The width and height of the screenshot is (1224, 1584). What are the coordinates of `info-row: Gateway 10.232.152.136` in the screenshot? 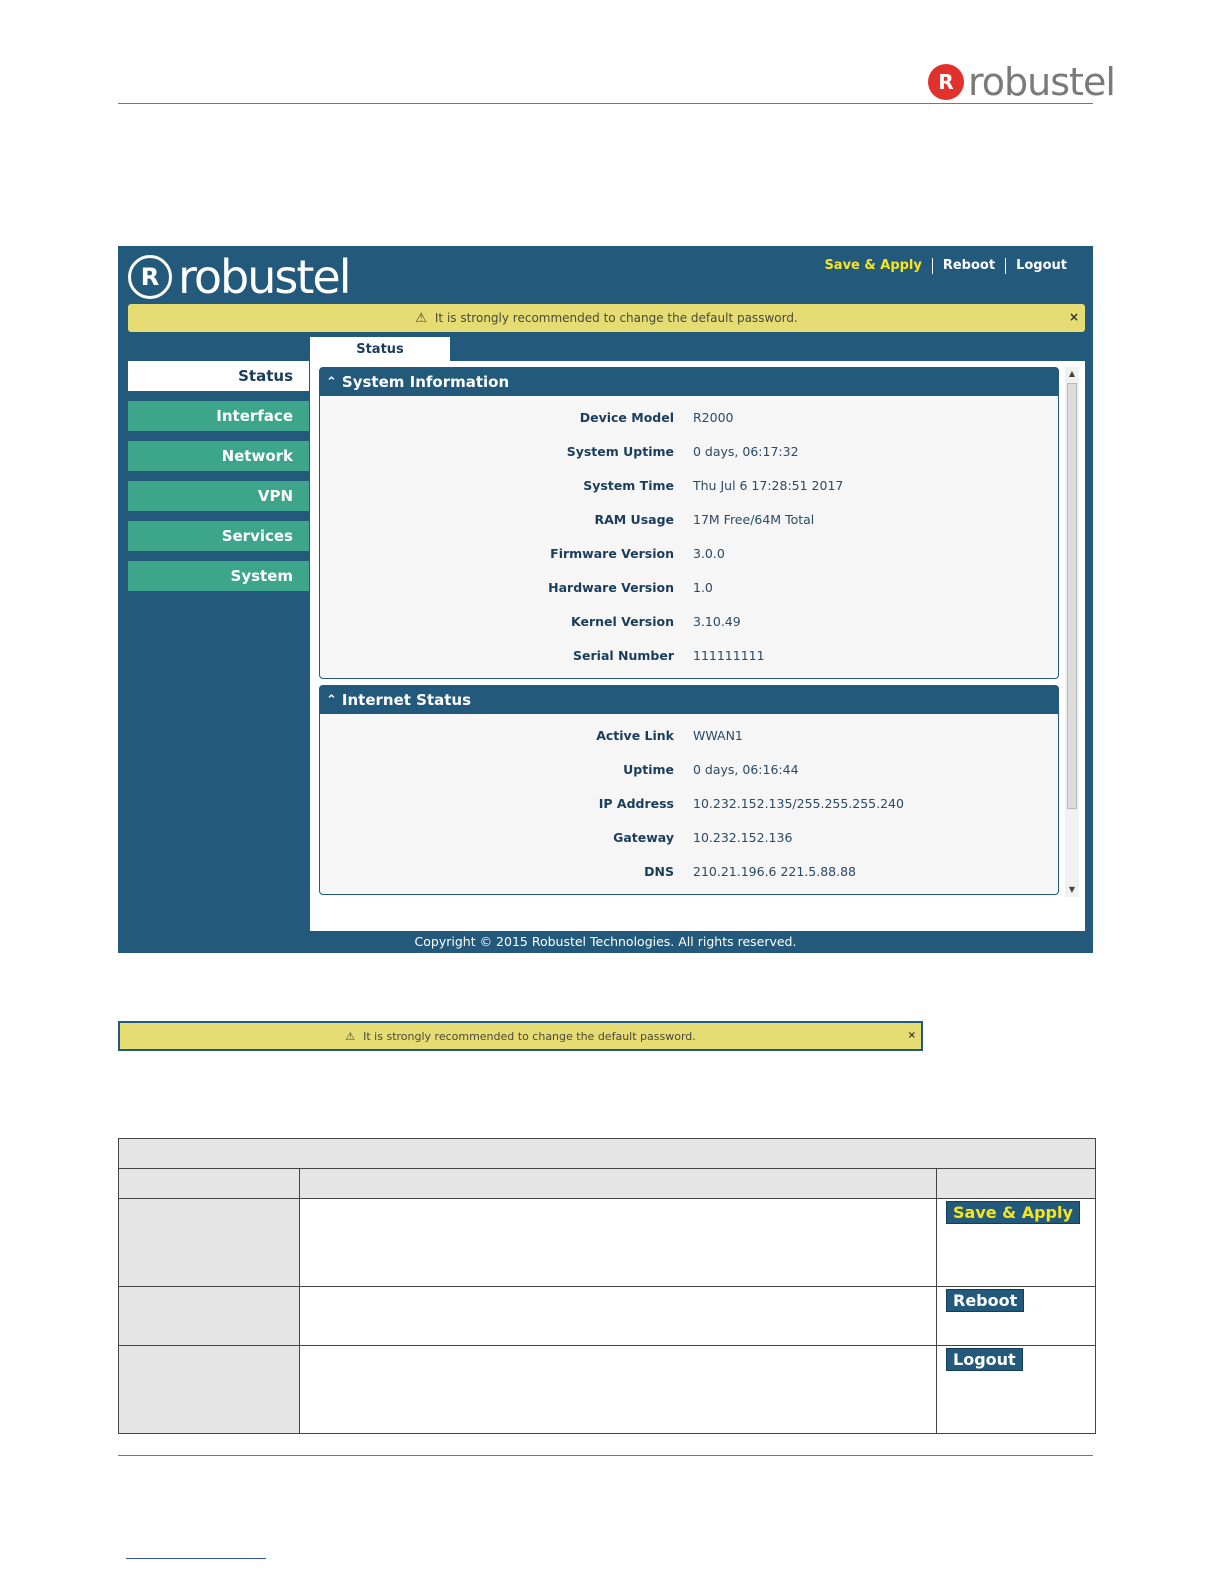 It's located at (689, 837).